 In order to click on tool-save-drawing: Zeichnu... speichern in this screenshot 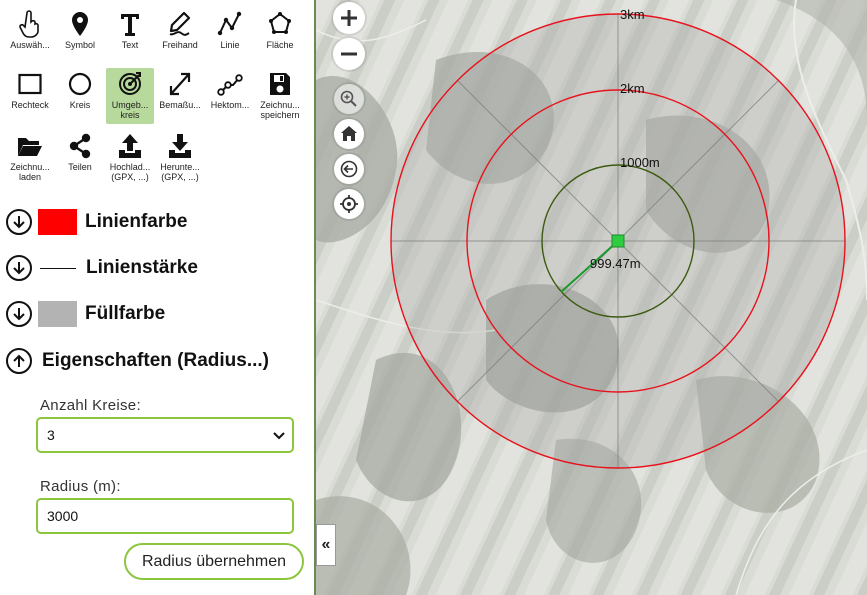, I will do `click(280, 96)`.